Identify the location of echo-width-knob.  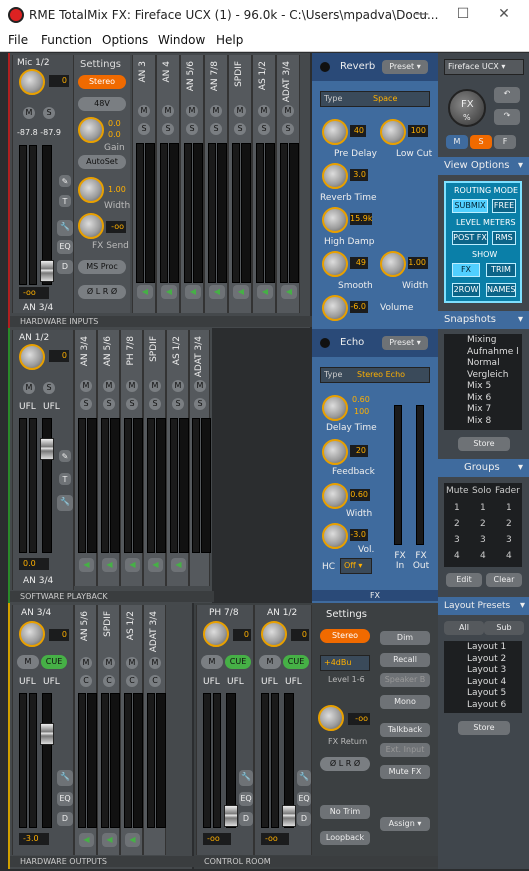
(335, 496).